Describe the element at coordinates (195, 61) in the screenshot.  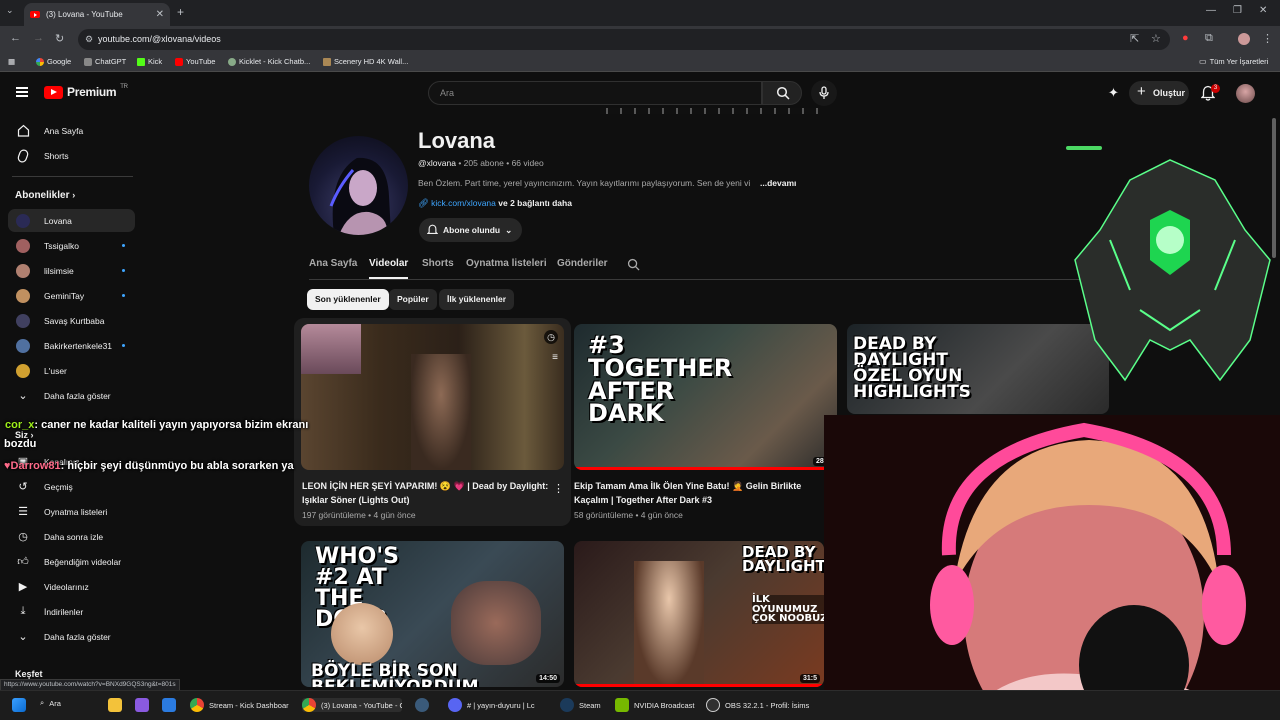
I see `bookmark-youtube: YouTube` at that location.